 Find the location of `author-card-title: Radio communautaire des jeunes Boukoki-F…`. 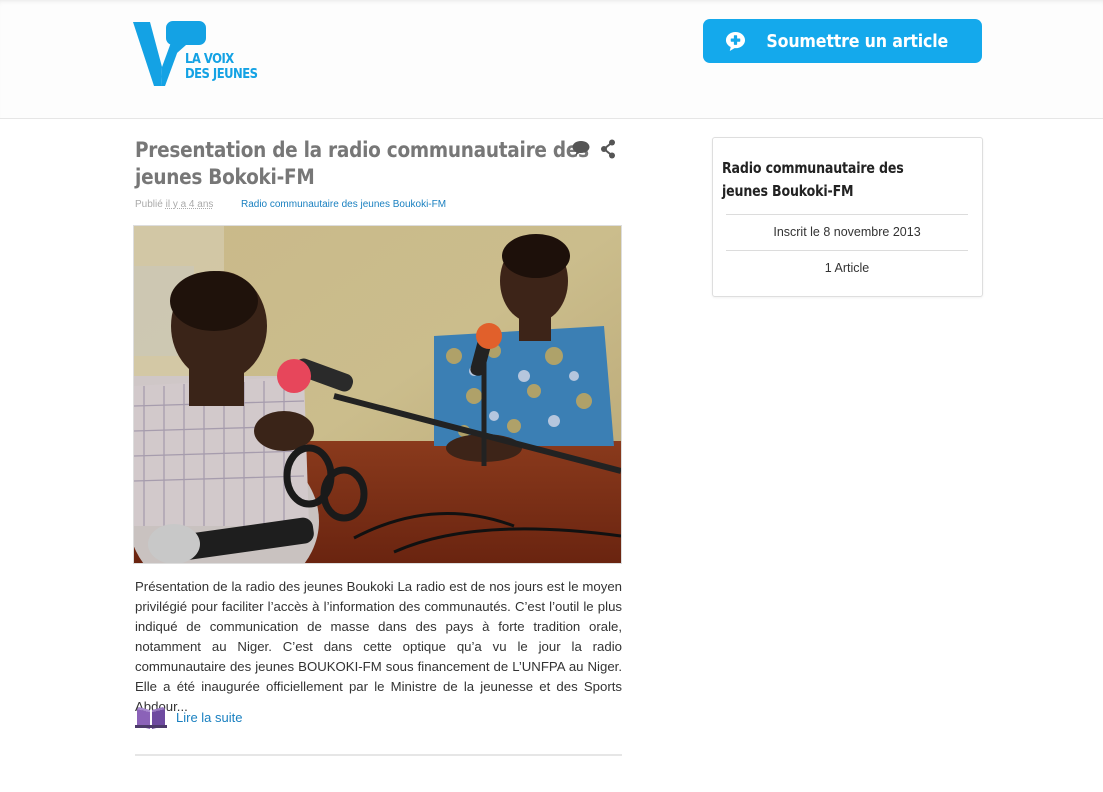

author-card-title: Radio communautaire des jeunes Boukoki-F… is located at coordinates (831, 180).